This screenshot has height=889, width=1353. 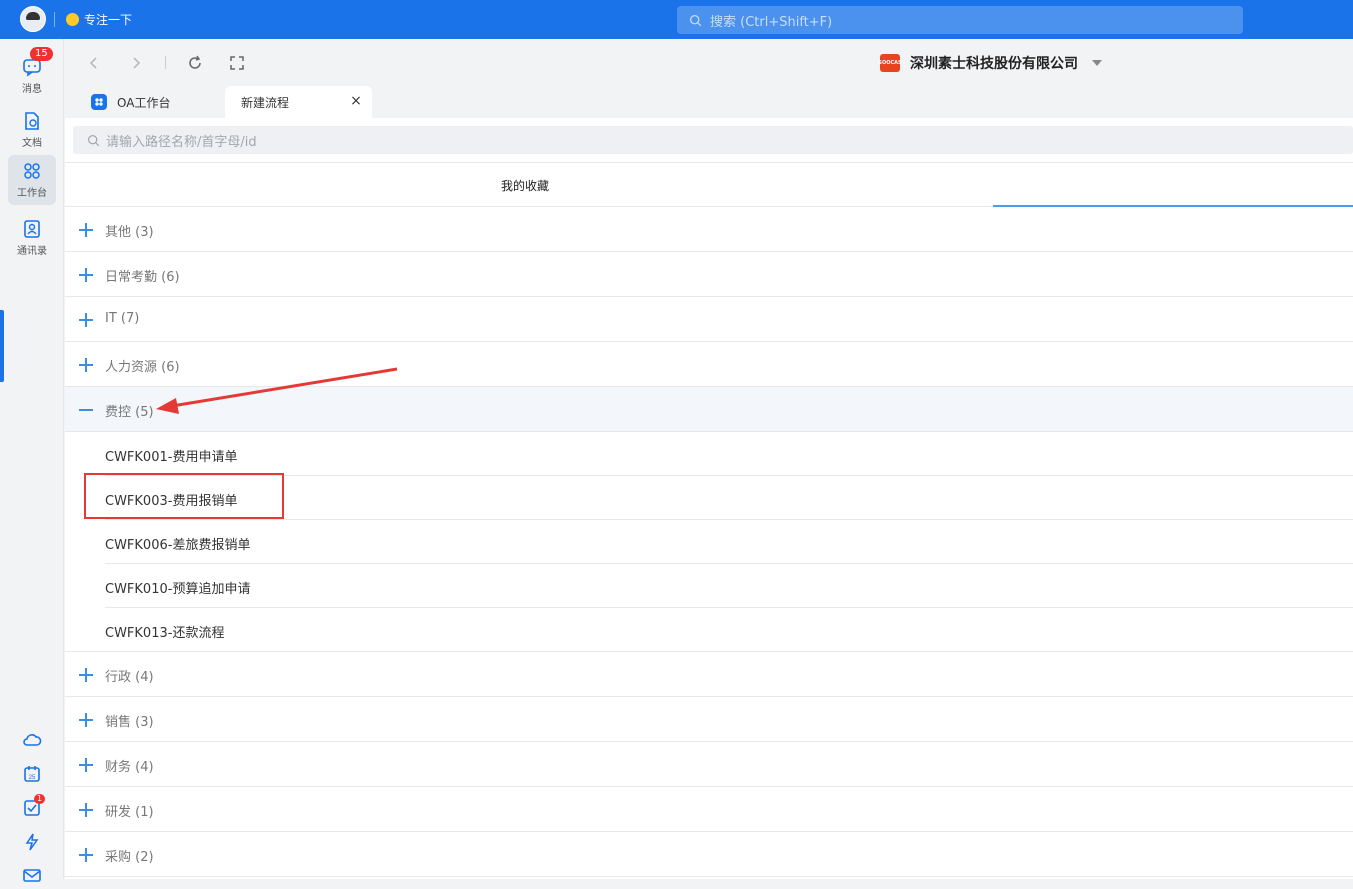 I want to click on calendar-day: 25, so click(x=32, y=778).